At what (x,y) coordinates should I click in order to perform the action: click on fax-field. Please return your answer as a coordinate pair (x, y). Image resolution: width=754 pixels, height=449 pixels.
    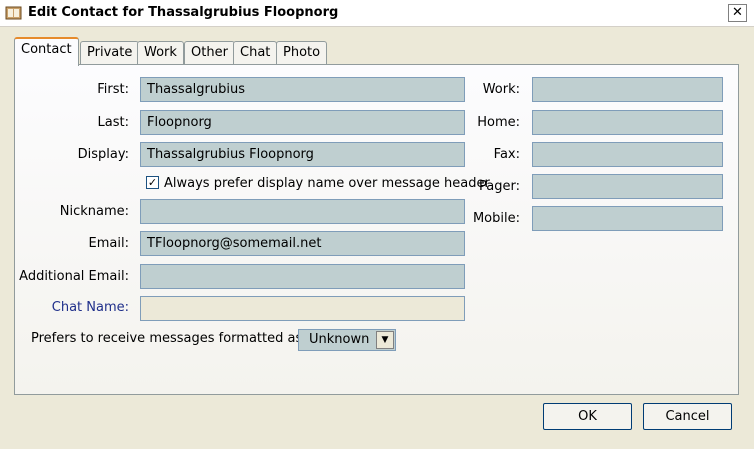
    Looking at the image, I should click on (627, 154).